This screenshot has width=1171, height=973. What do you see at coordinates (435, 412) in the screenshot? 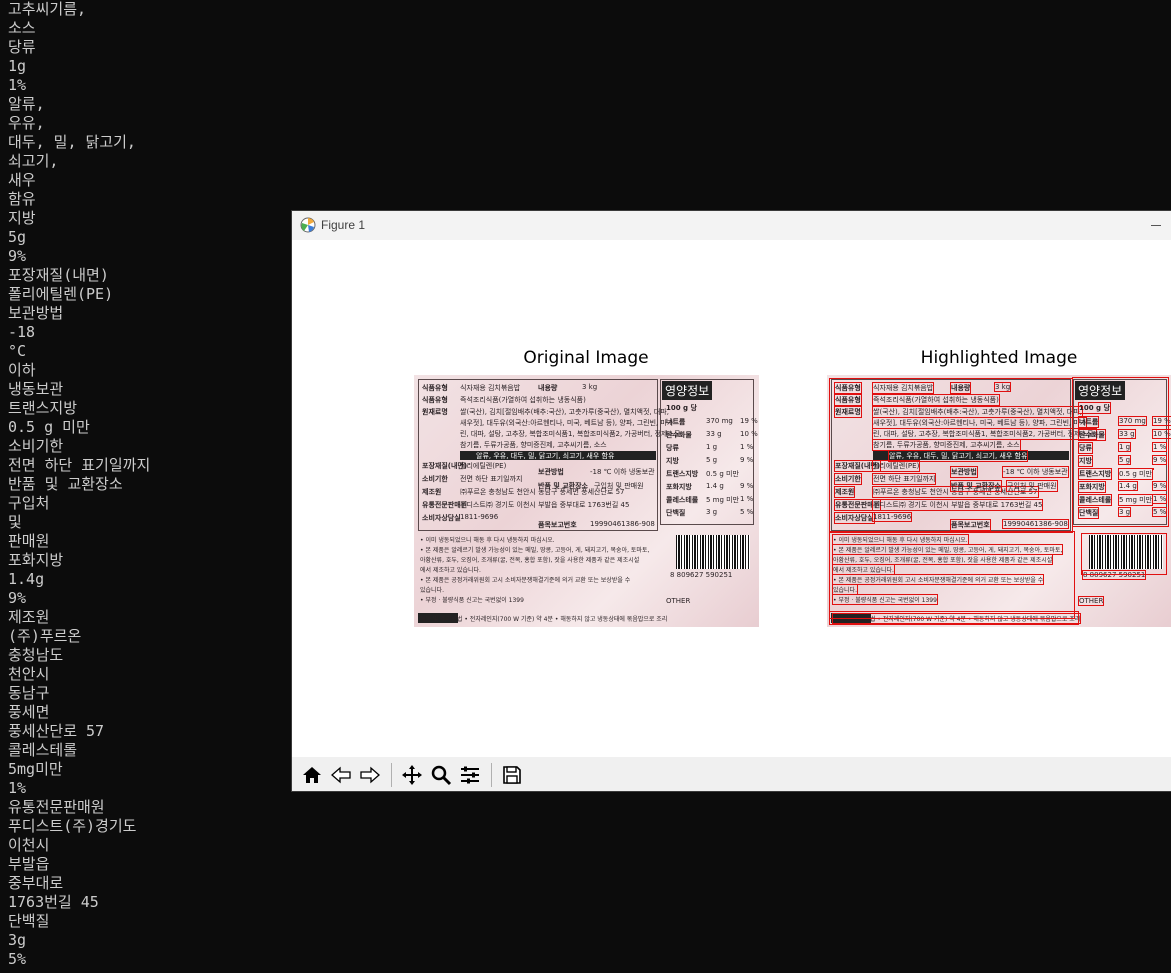
I see `label-field-name: 원재료명` at bounding box center [435, 412].